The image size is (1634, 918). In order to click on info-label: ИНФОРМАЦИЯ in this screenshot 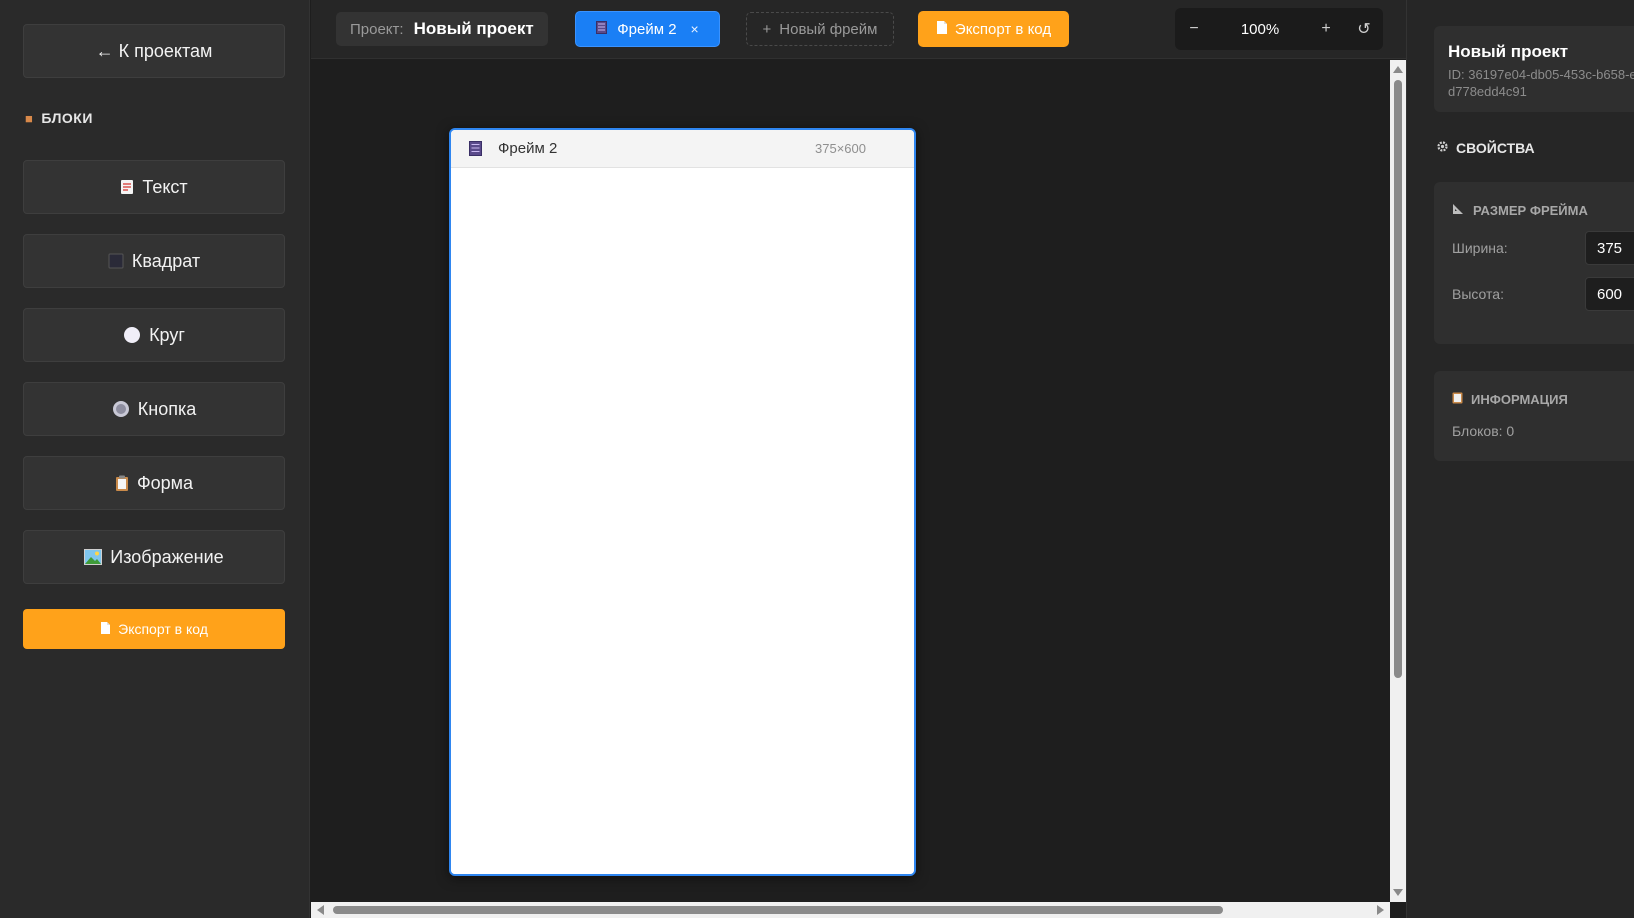, I will do `click(1519, 399)`.